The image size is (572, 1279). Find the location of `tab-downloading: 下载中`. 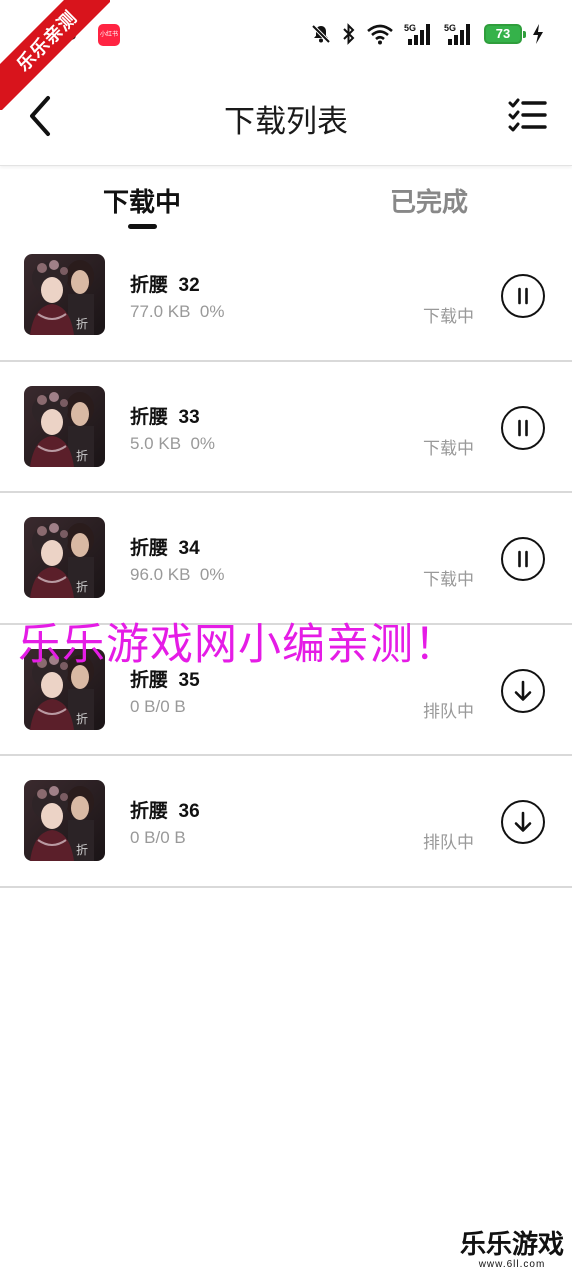

tab-downloading: 下载中 is located at coordinates (142, 200).